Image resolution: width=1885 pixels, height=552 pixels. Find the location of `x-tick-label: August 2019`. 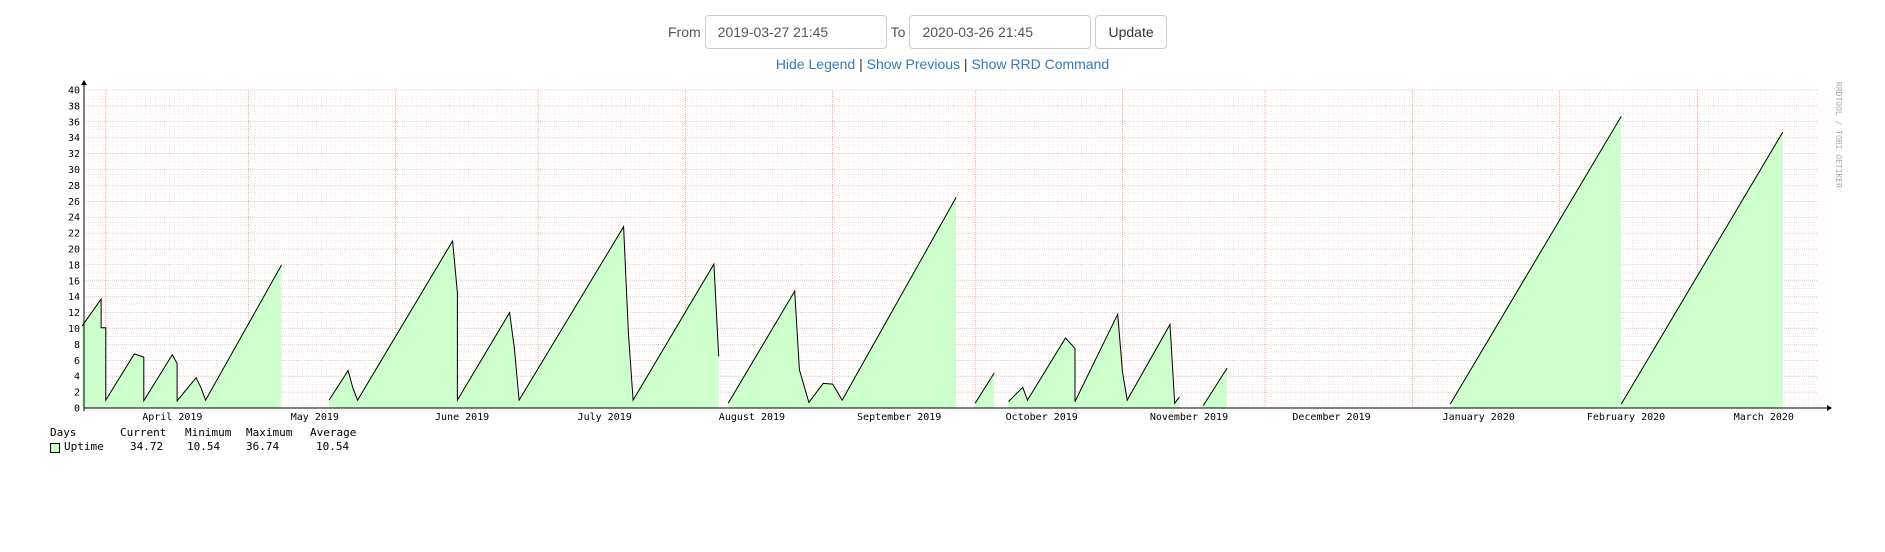

x-tick-label: August 2019 is located at coordinates (752, 417).